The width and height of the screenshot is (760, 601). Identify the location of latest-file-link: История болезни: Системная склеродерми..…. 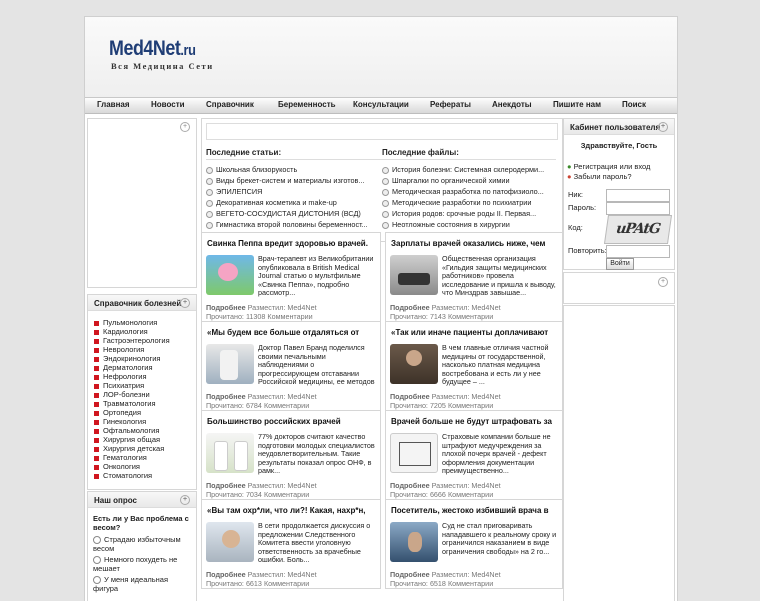
(463, 169).